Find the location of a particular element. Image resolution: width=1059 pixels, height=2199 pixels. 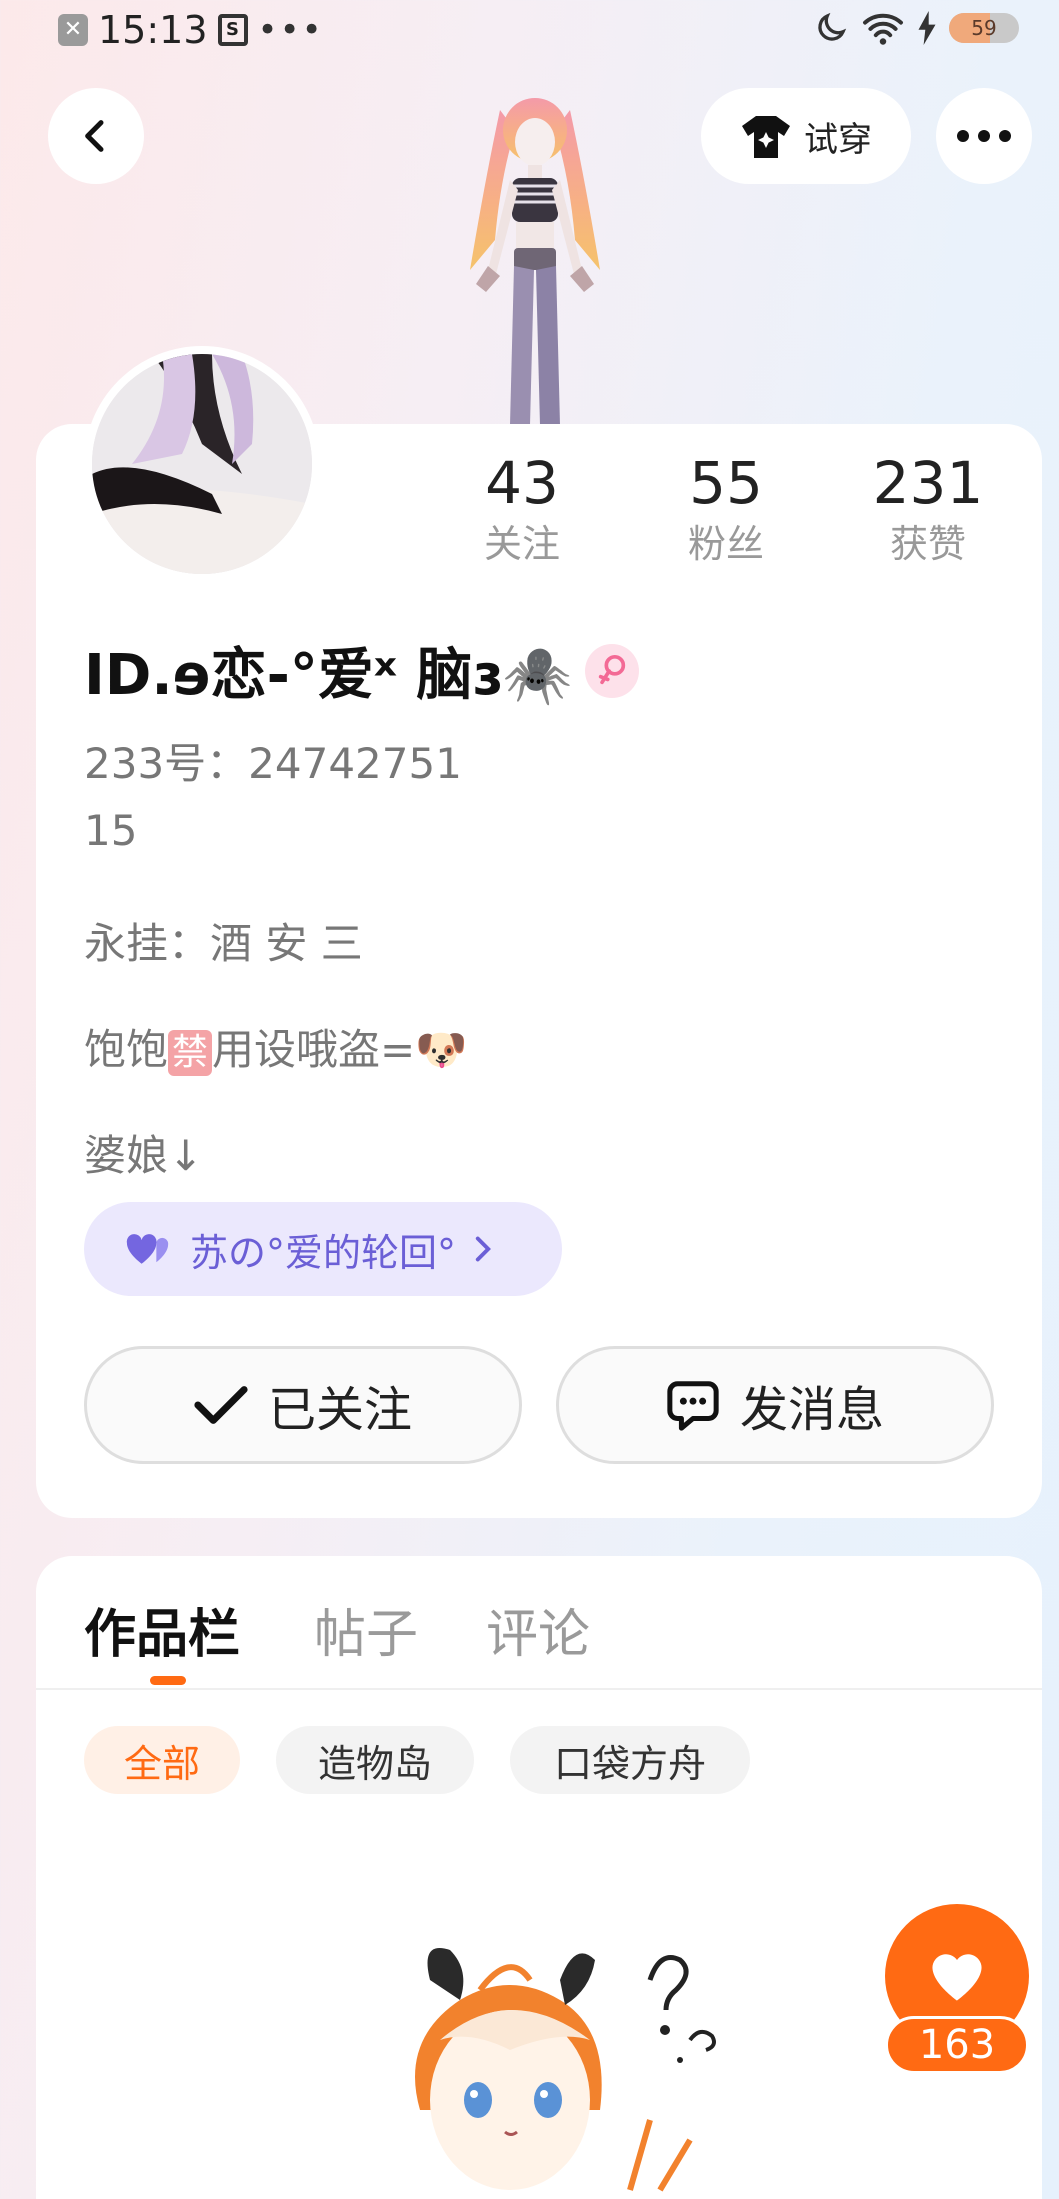

filter-all: 全部 is located at coordinates (162, 1760).